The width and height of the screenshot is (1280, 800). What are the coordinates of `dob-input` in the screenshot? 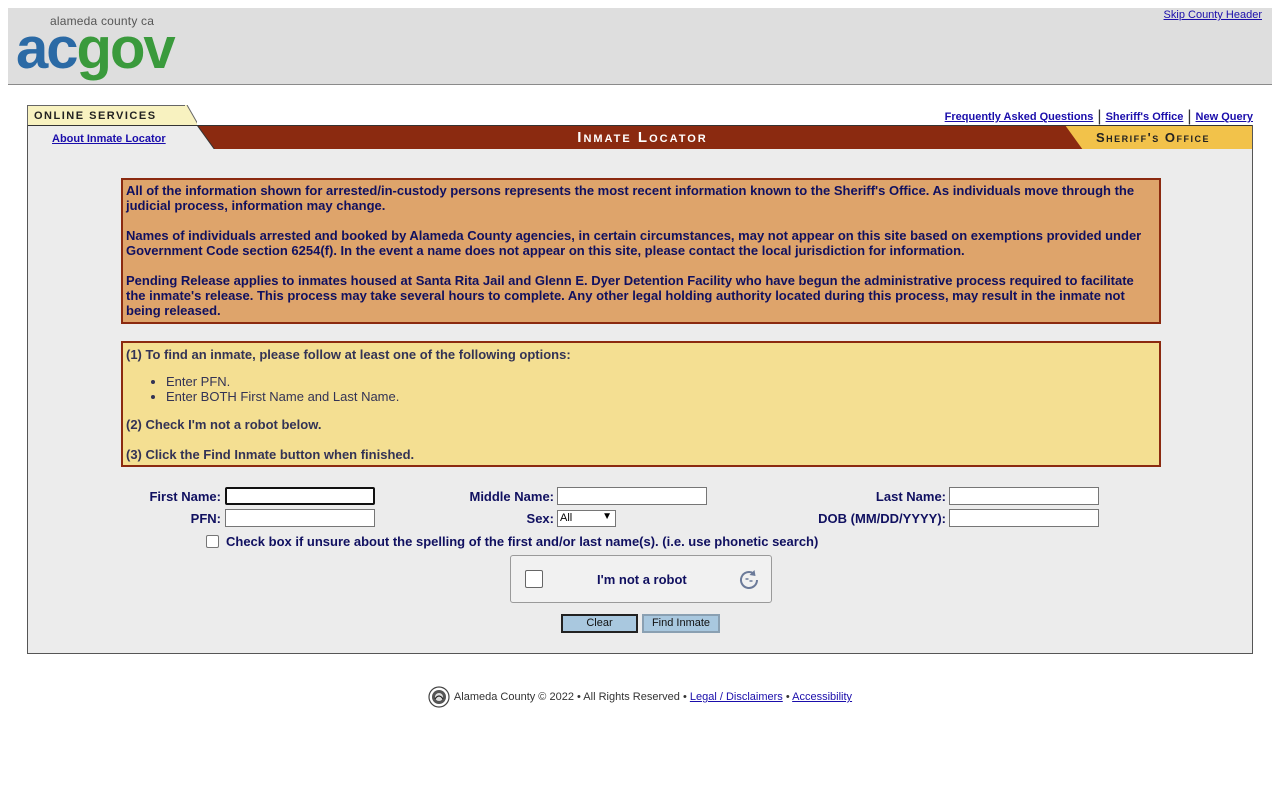 It's located at (1024, 518).